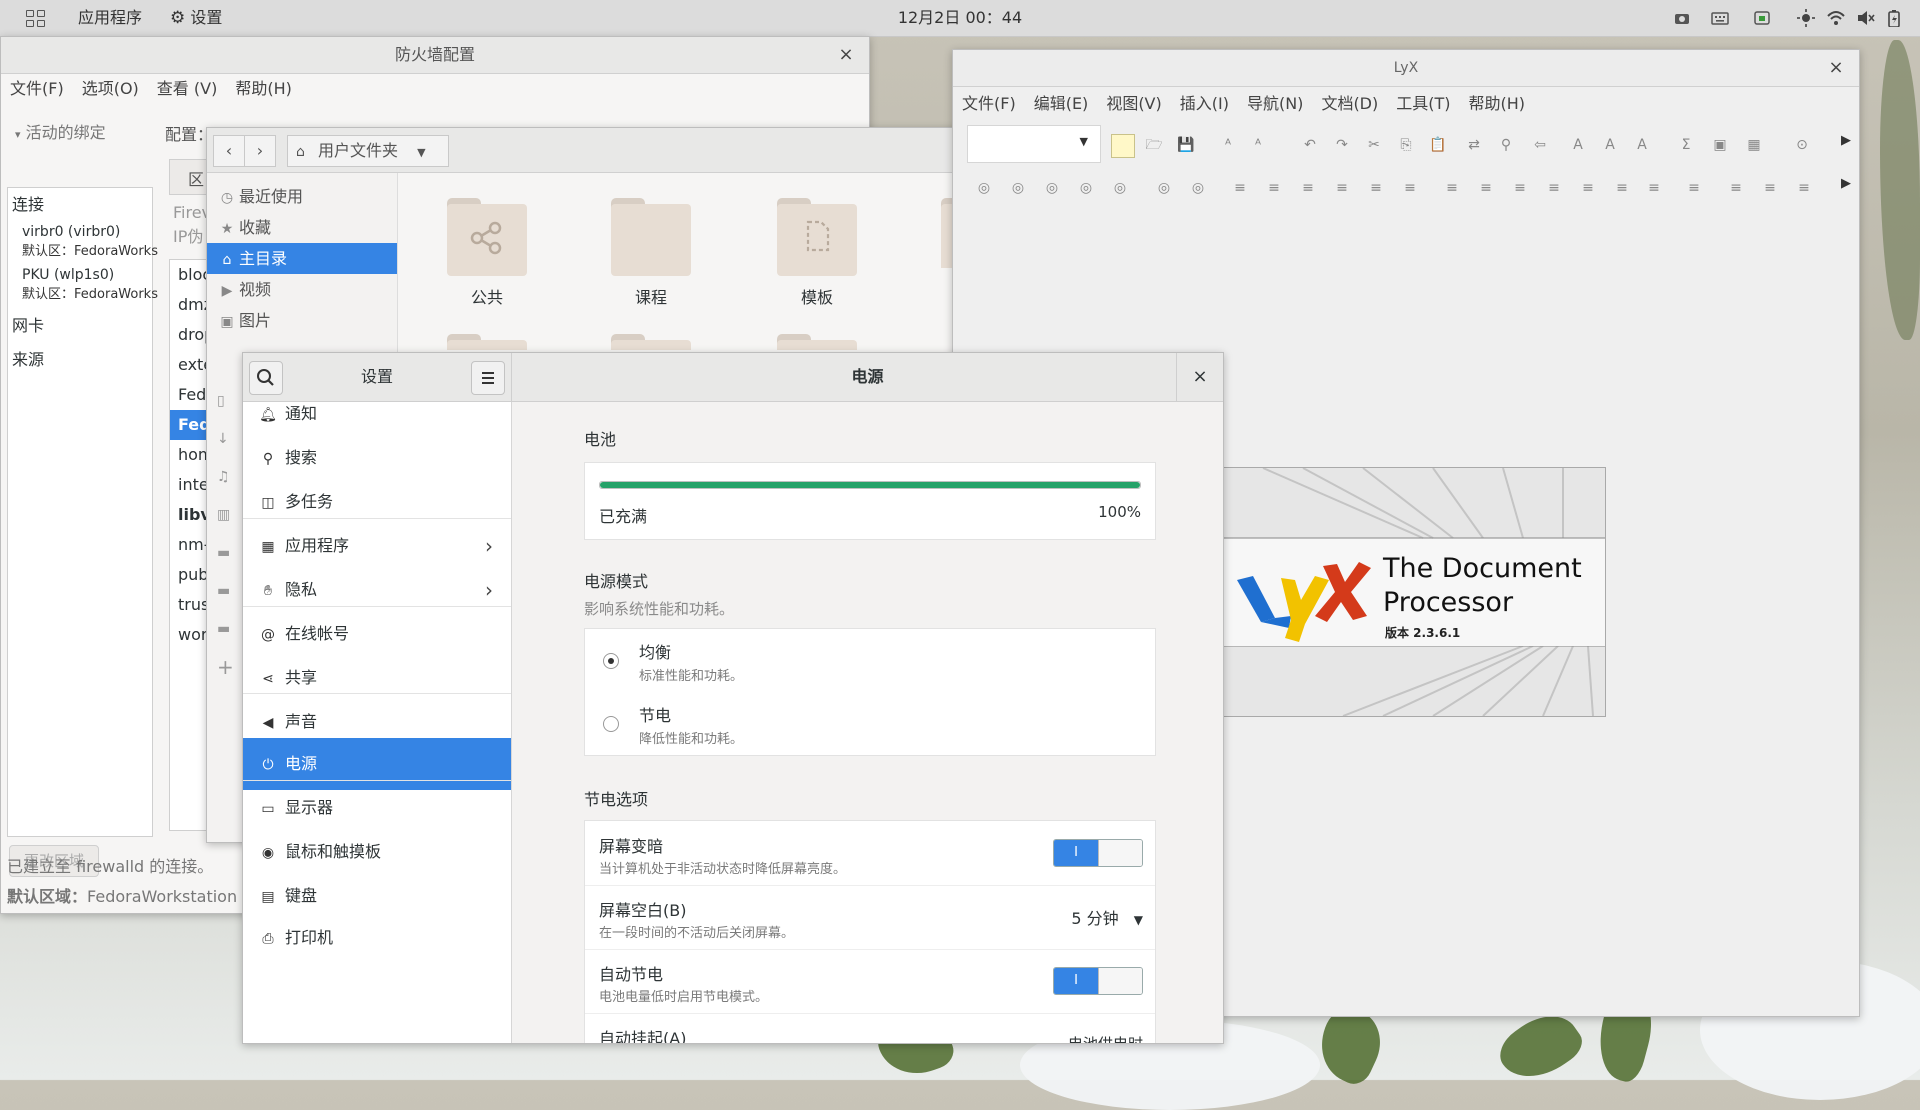 The width and height of the screenshot is (1920, 1110). What do you see at coordinates (190, 305) in the screenshot?
I see `zone-item: dmz` at bounding box center [190, 305].